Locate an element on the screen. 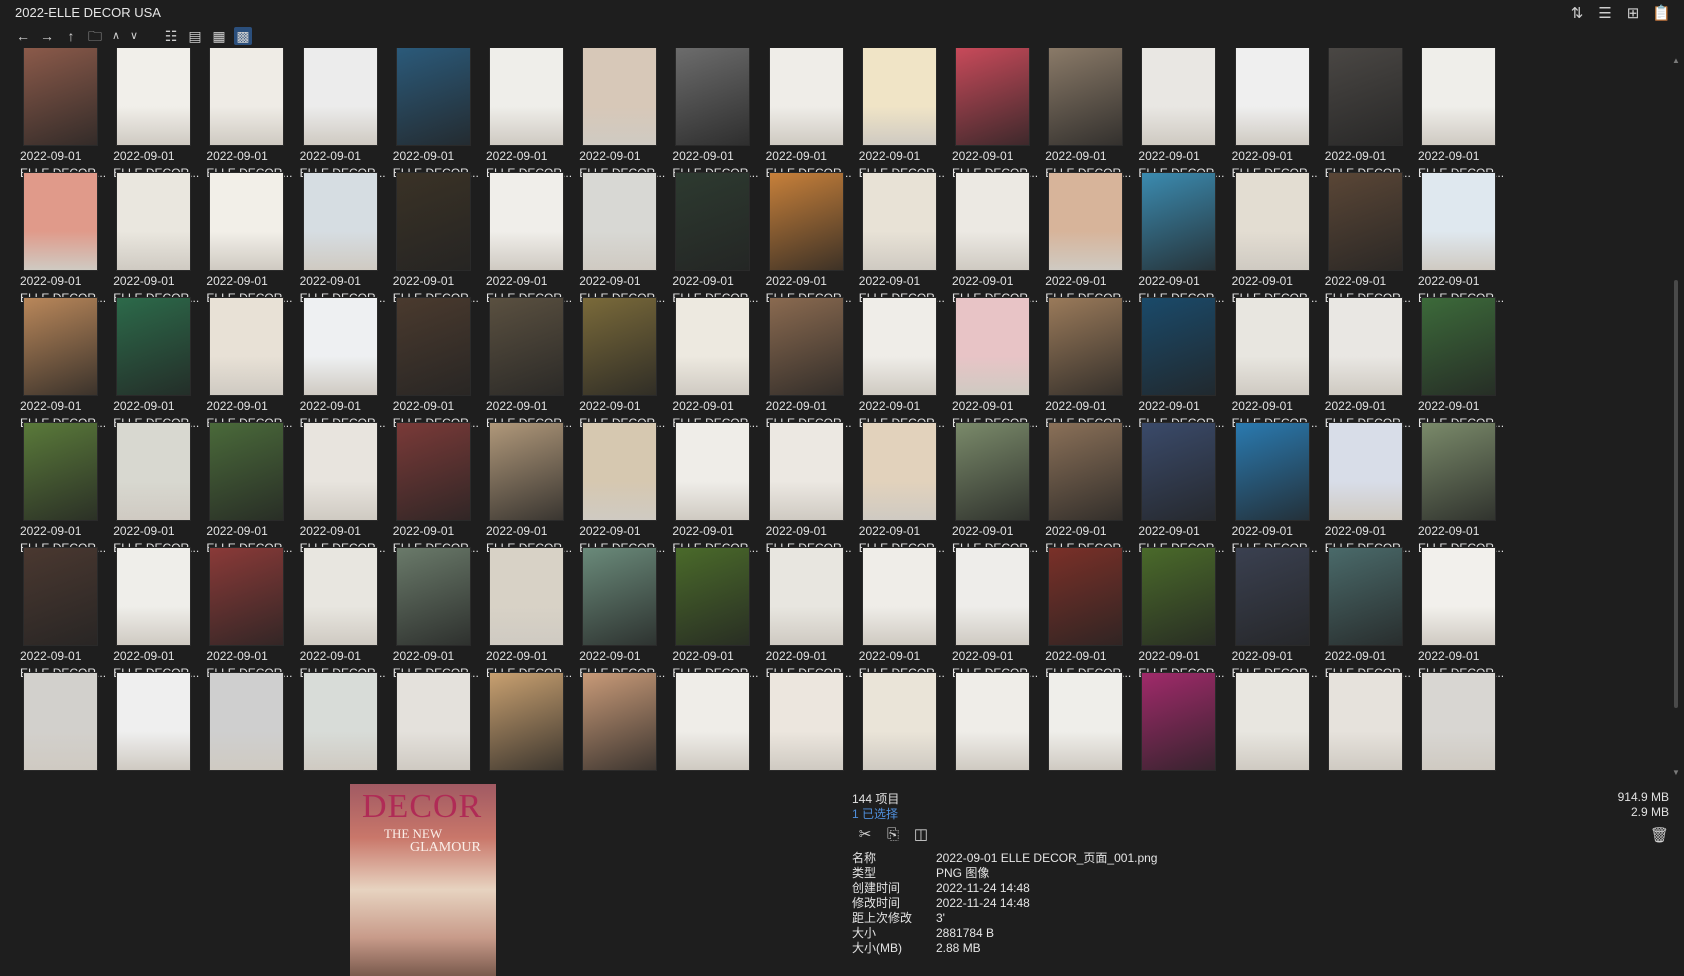 The height and width of the screenshot is (976, 1684). details-icon: ☰ is located at coordinates (1605, 14).